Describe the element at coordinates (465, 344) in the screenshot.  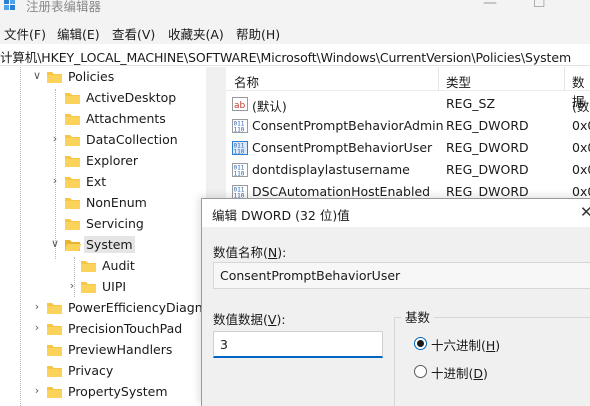
I see `radio-hexadecimal-label: 十六进制(H)` at that location.